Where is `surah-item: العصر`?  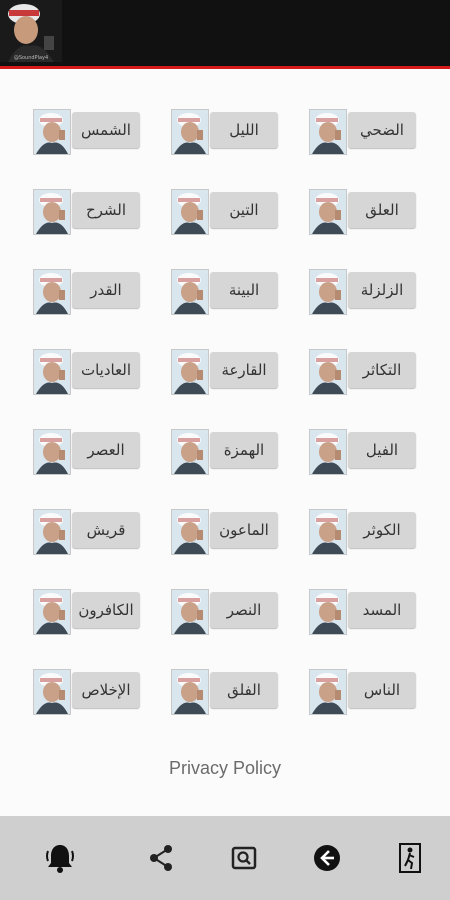 surah-item: العصر is located at coordinates (95, 453).